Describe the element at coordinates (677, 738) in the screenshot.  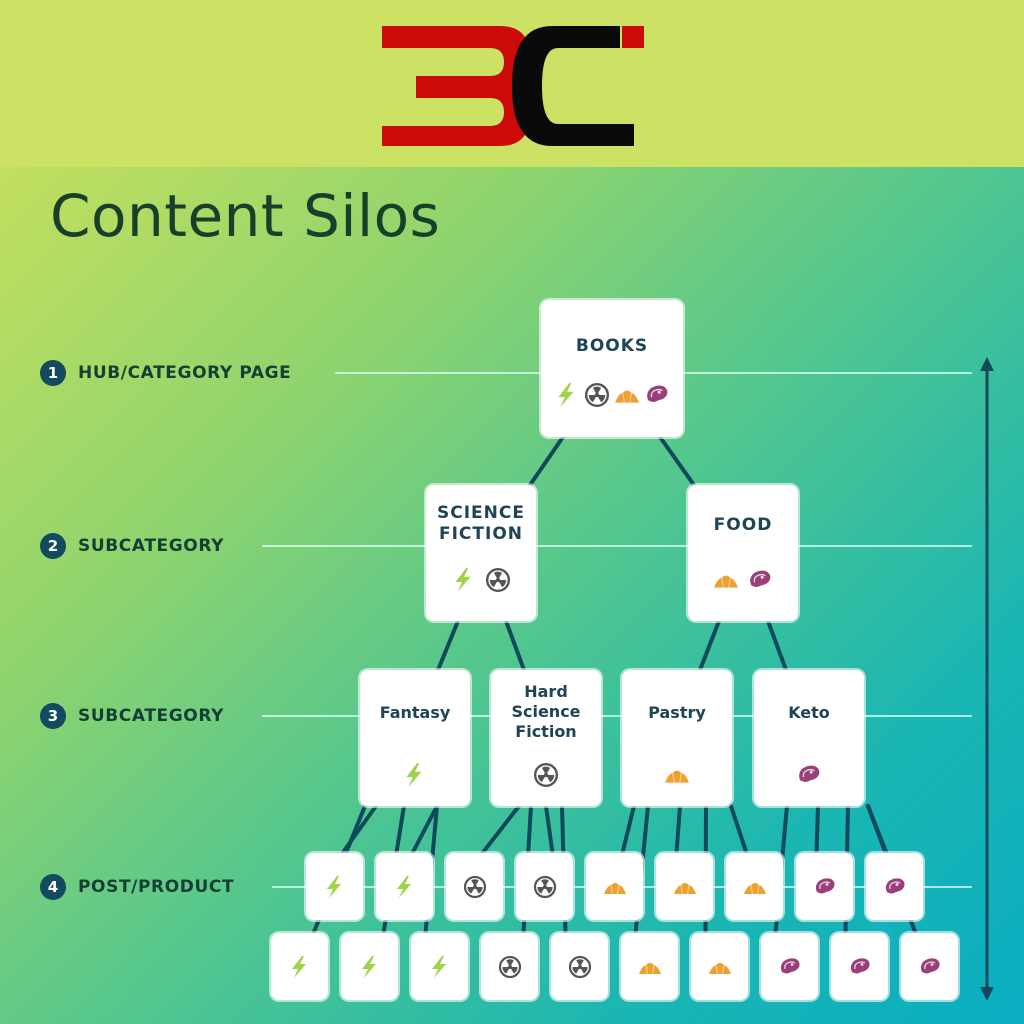
I see `node-pastry: Pastry` at that location.